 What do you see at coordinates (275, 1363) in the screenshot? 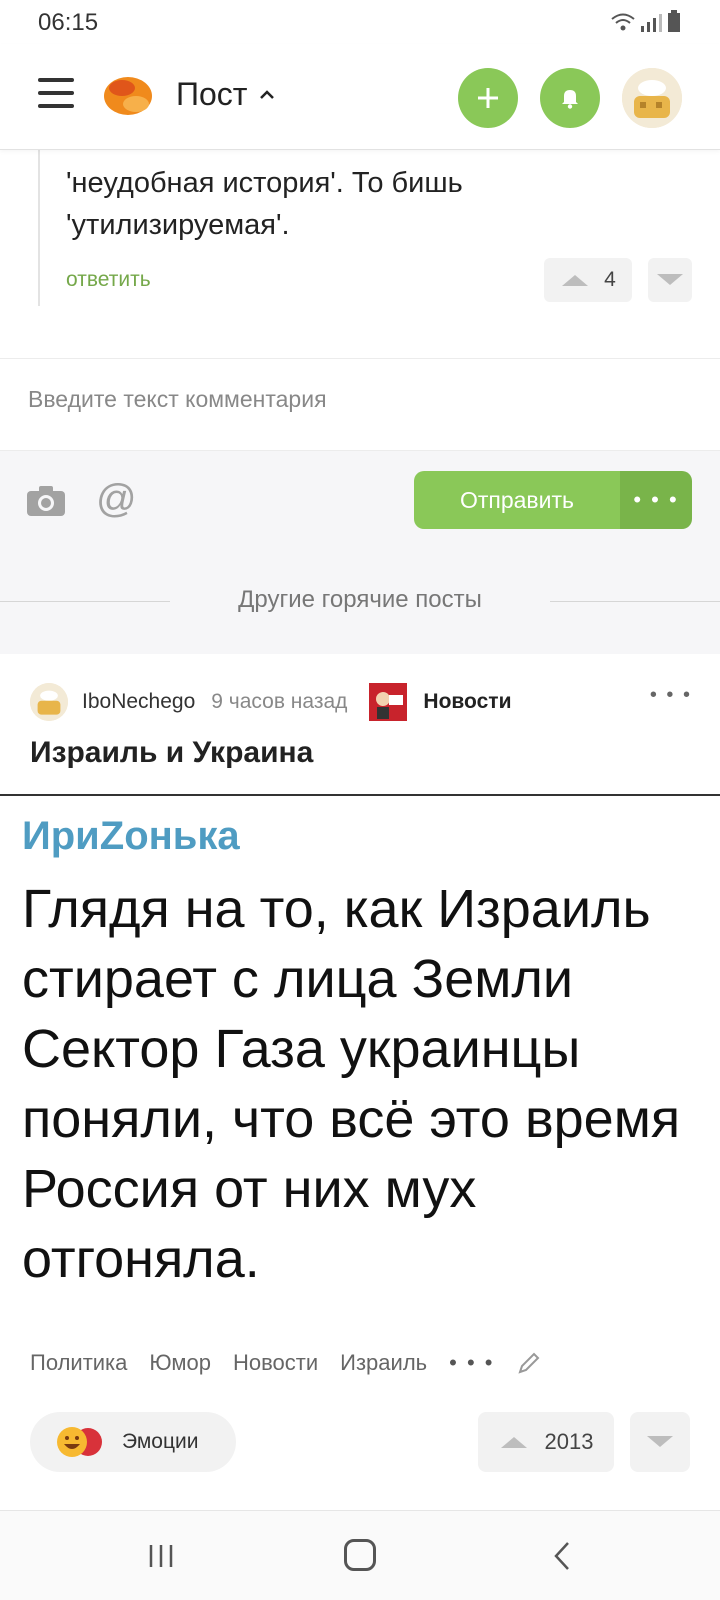
I see `tag: Новости` at bounding box center [275, 1363].